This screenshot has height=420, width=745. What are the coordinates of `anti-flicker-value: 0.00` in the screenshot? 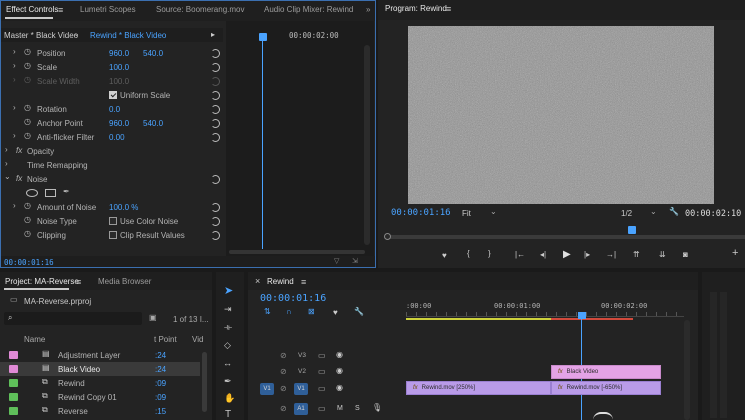 It's located at (117, 137).